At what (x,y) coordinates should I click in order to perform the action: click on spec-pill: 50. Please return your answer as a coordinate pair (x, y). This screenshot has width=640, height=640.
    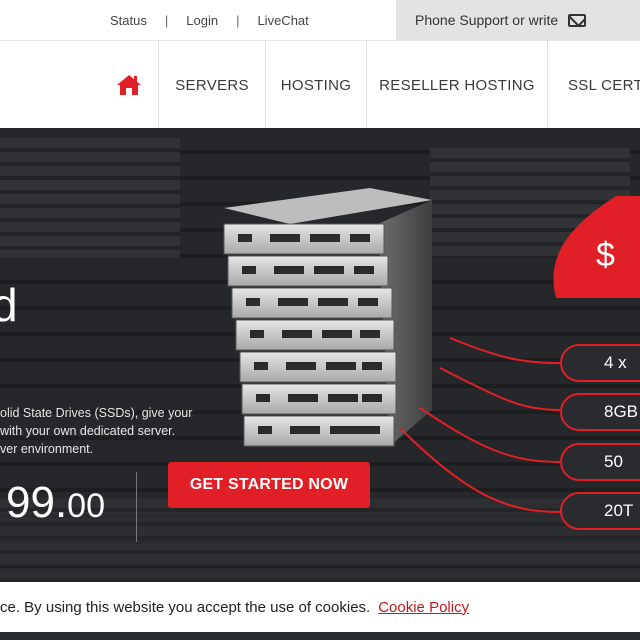
    Looking at the image, I should click on (600, 462).